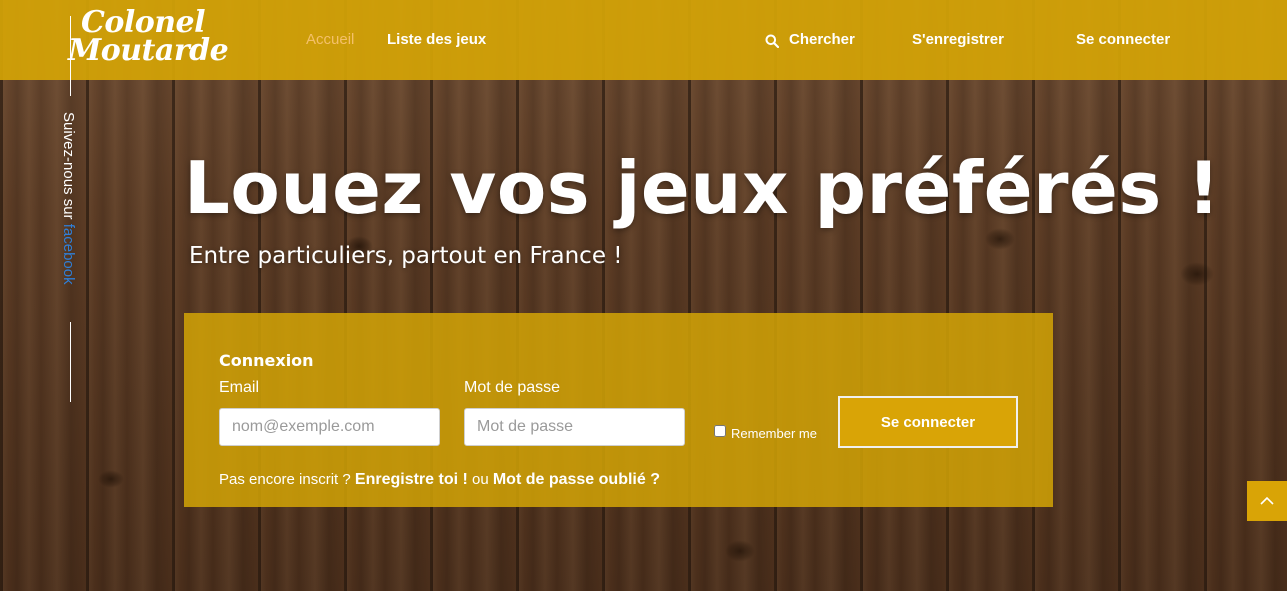  Describe the element at coordinates (411, 479) in the screenshot. I see `register-link: Enregistre toi !` at that location.